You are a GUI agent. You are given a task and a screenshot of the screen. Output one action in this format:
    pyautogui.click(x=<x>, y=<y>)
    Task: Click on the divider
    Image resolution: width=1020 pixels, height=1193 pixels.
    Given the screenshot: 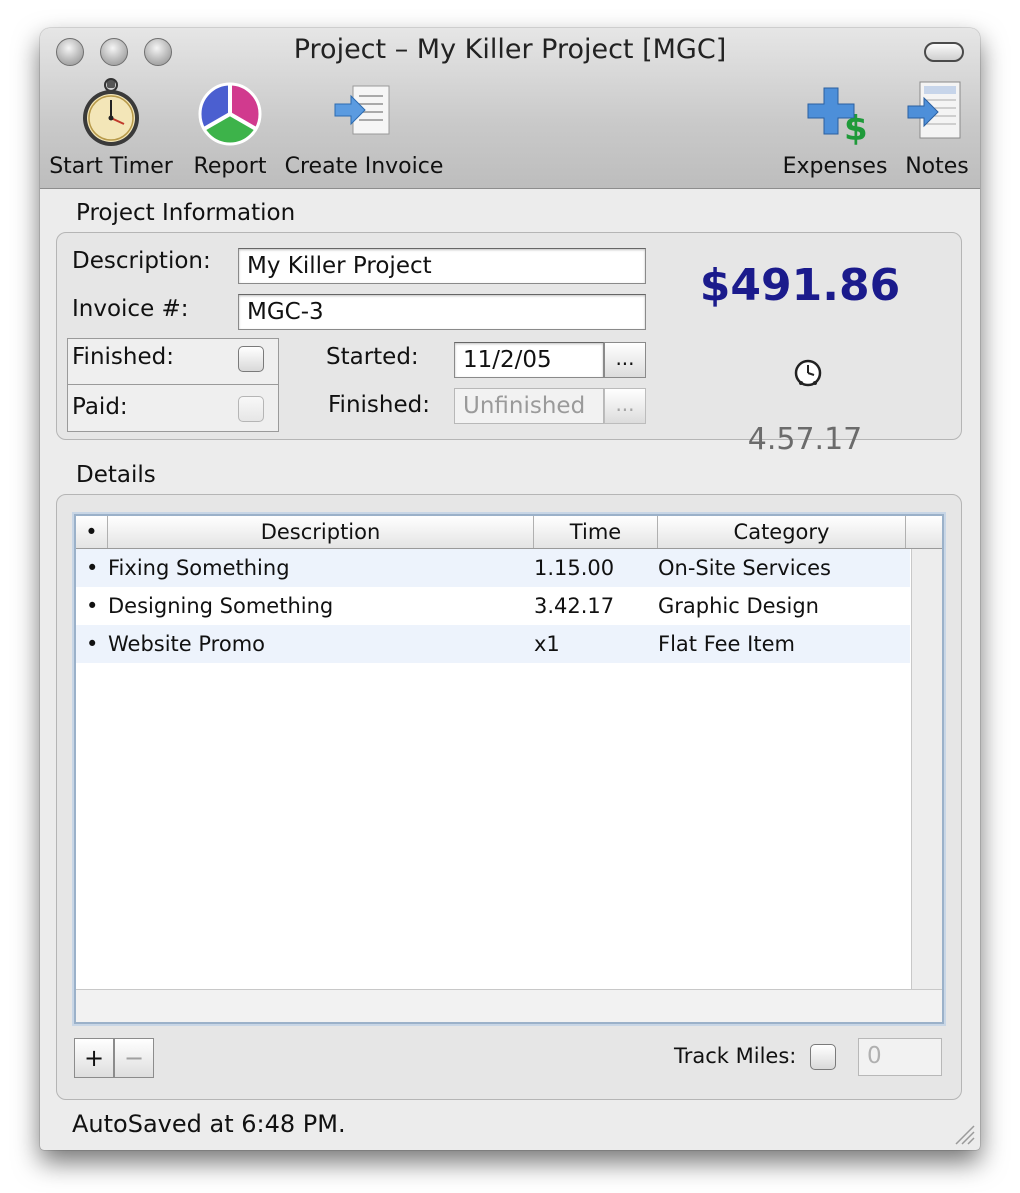 What is the action you would take?
    pyautogui.click(x=173, y=384)
    